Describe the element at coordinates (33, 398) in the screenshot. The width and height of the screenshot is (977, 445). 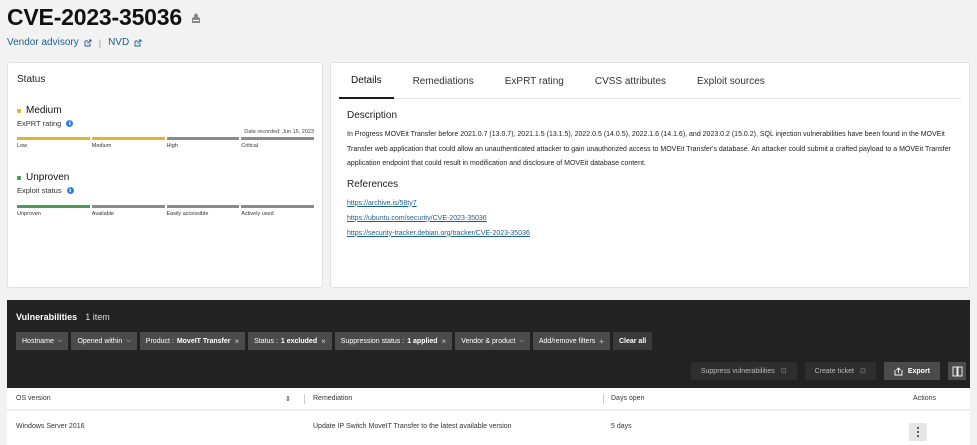
I see `column-header-os-version: OS version` at that location.